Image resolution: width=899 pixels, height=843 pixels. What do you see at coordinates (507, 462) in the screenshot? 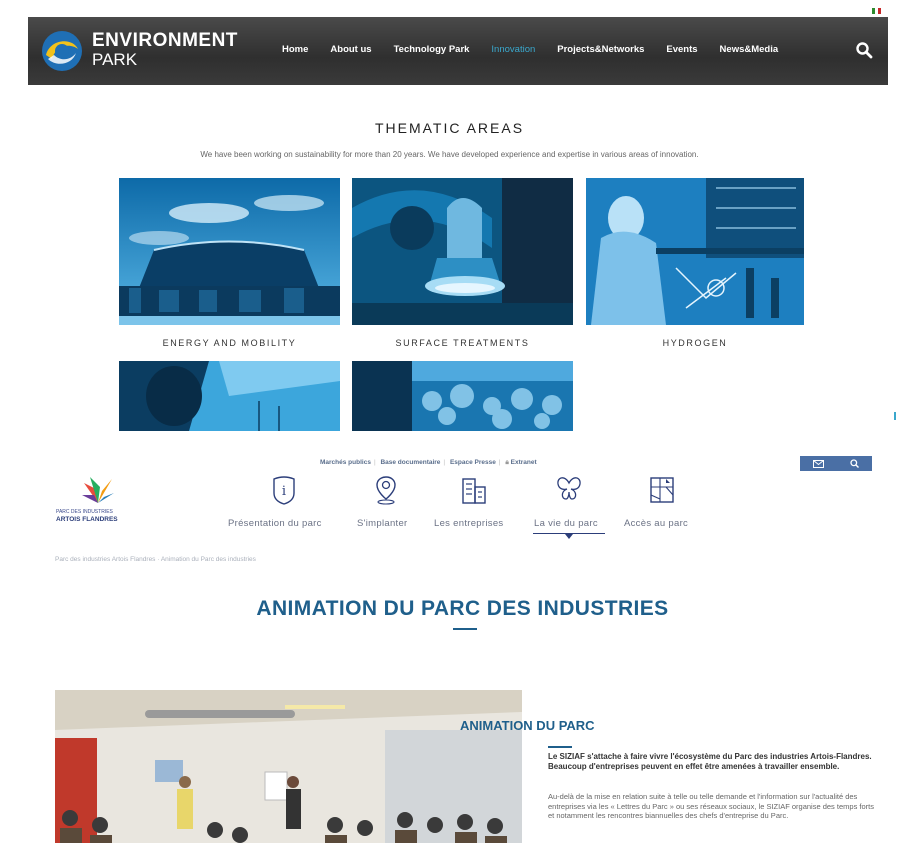
I see `lock-icon: 🔒︎` at bounding box center [507, 462].